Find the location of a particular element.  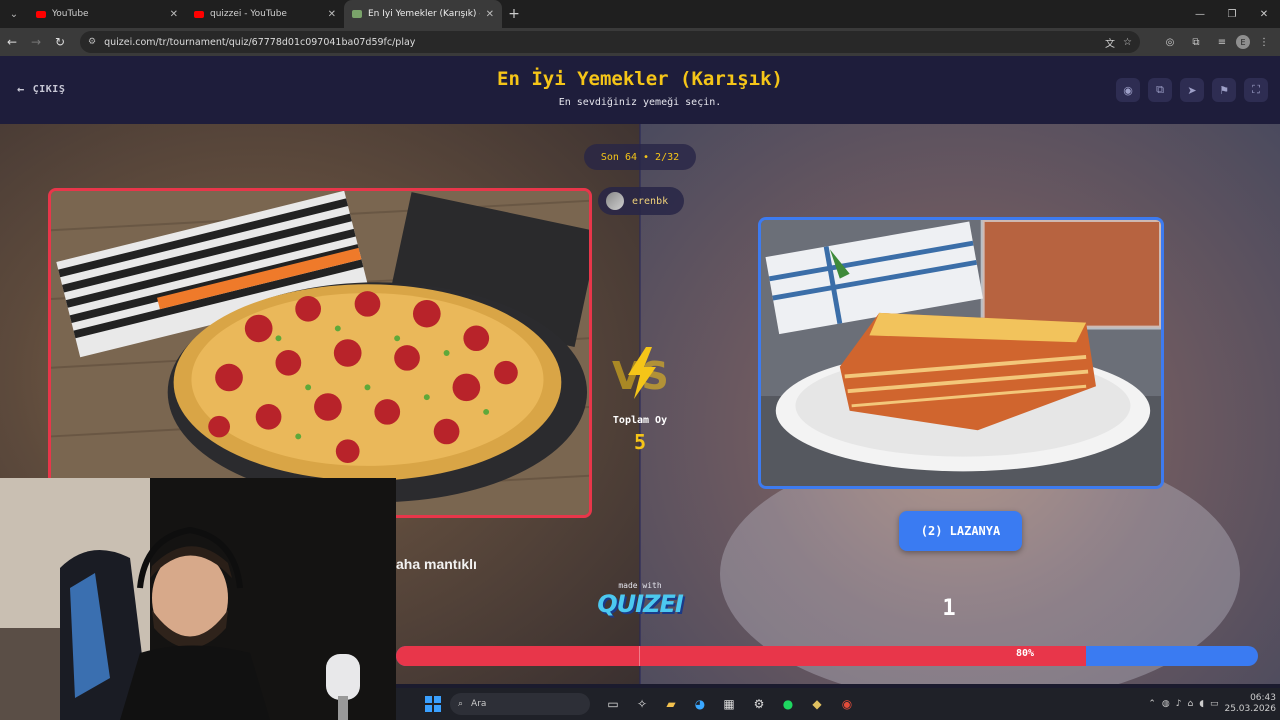

minimize-icon: — is located at coordinates (1200, 14).